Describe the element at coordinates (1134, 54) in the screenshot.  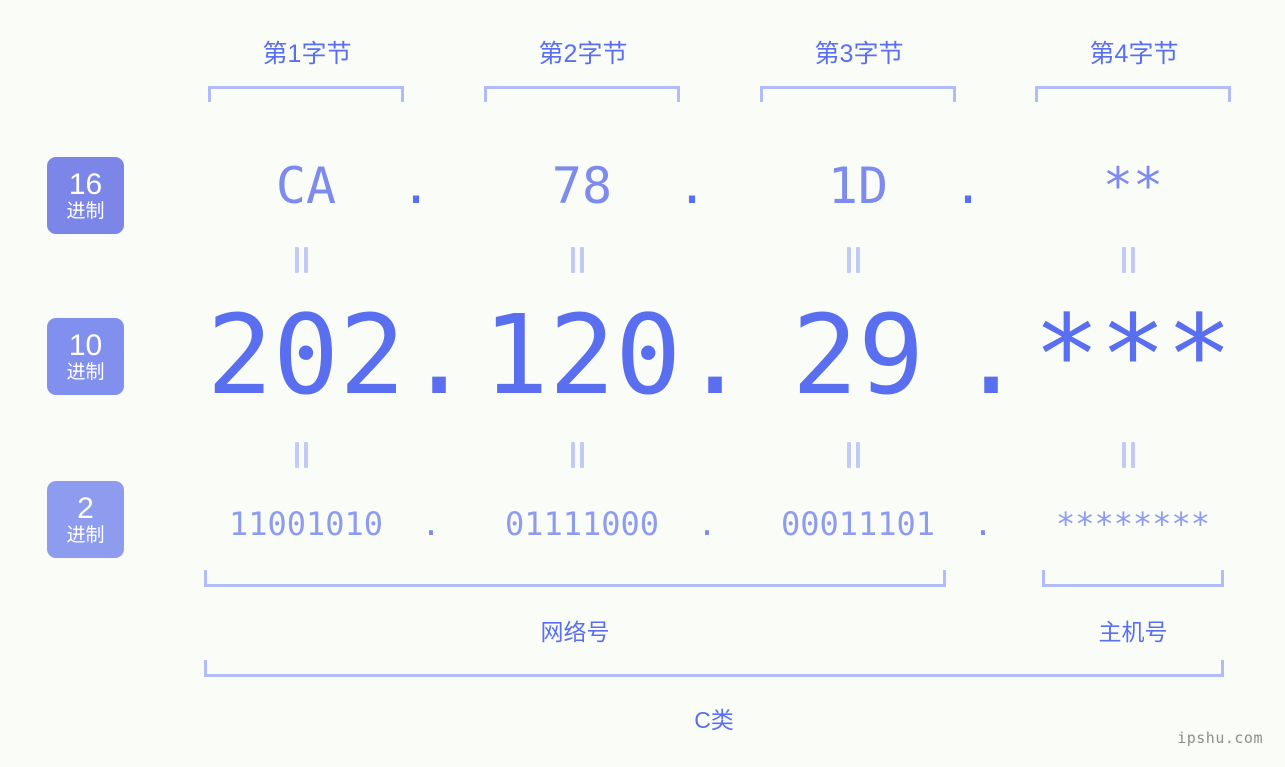
I see `byte-header-4: 第4字节` at that location.